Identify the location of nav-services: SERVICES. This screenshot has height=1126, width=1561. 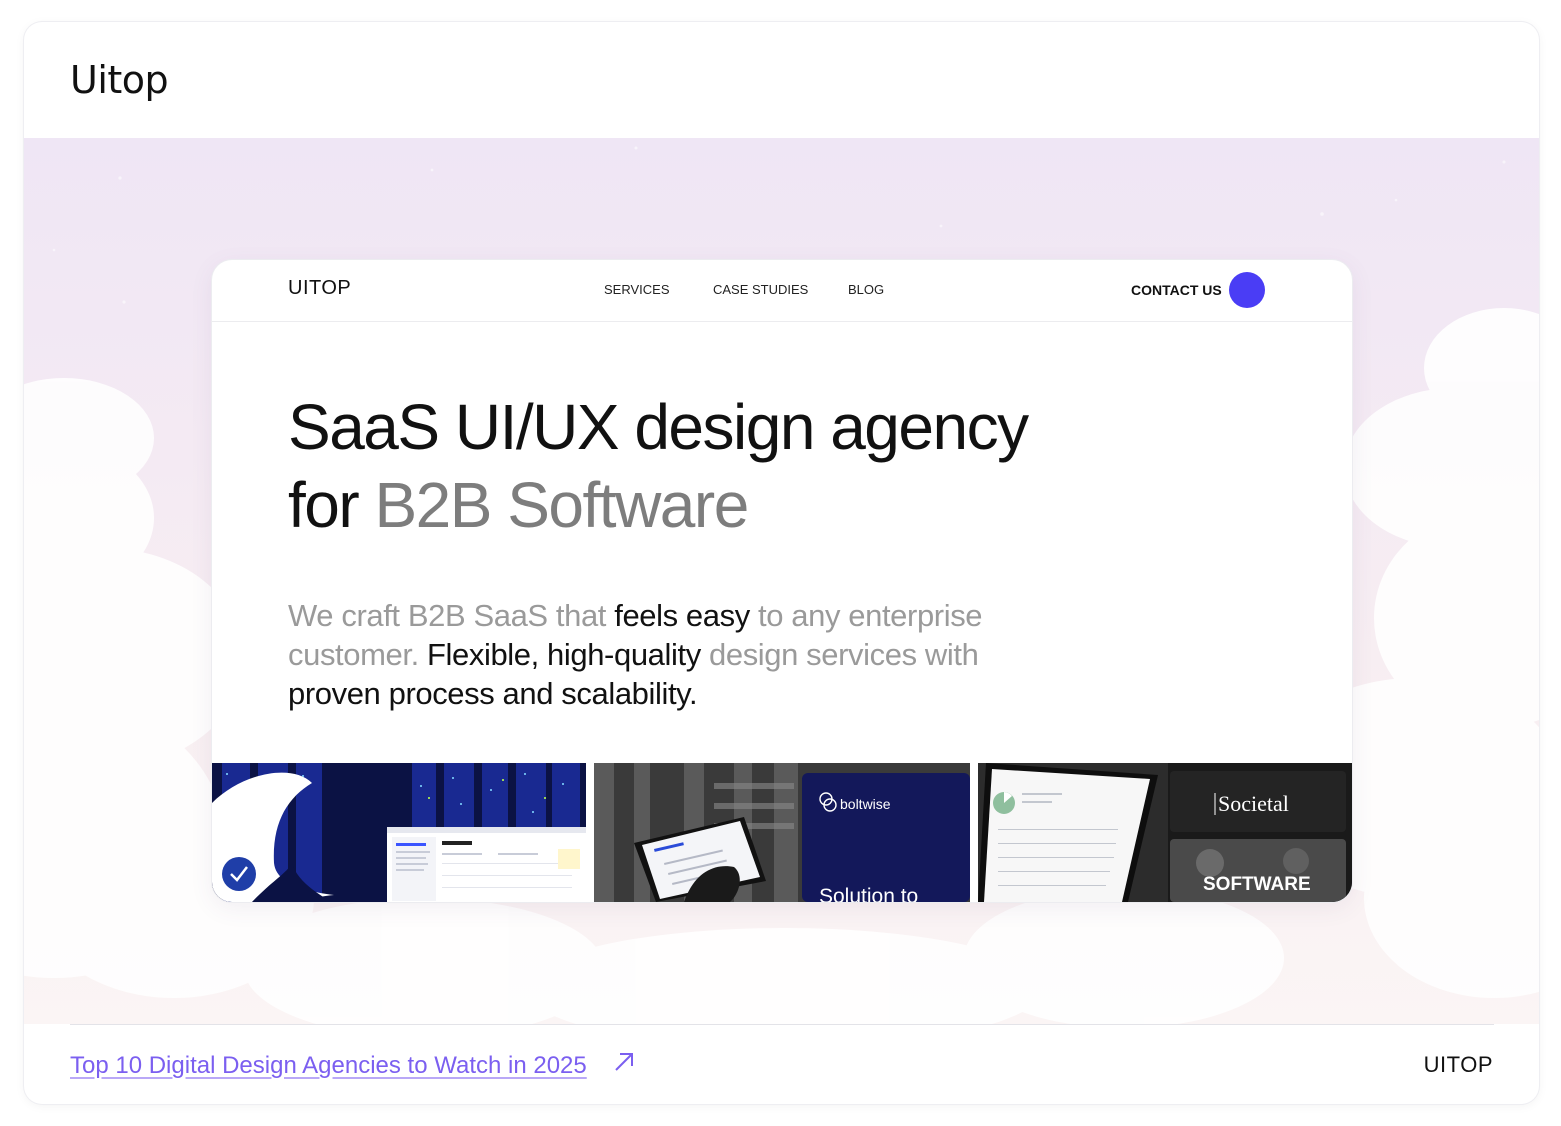
(637, 289).